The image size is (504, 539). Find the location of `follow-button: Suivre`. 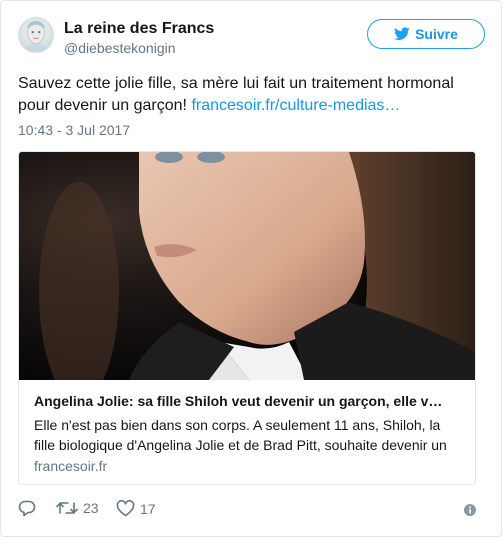

follow-button: Suivre is located at coordinates (426, 34).